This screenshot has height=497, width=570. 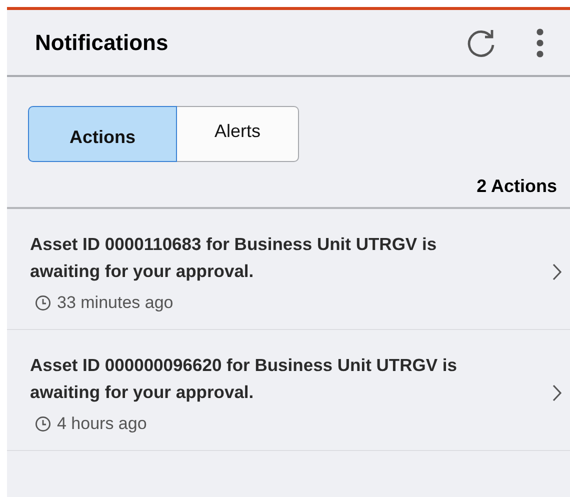 What do you see at coordinates (102, 43) in the screenshot?
I see `panel-title: Notifications` at bounding box center [102, 43].